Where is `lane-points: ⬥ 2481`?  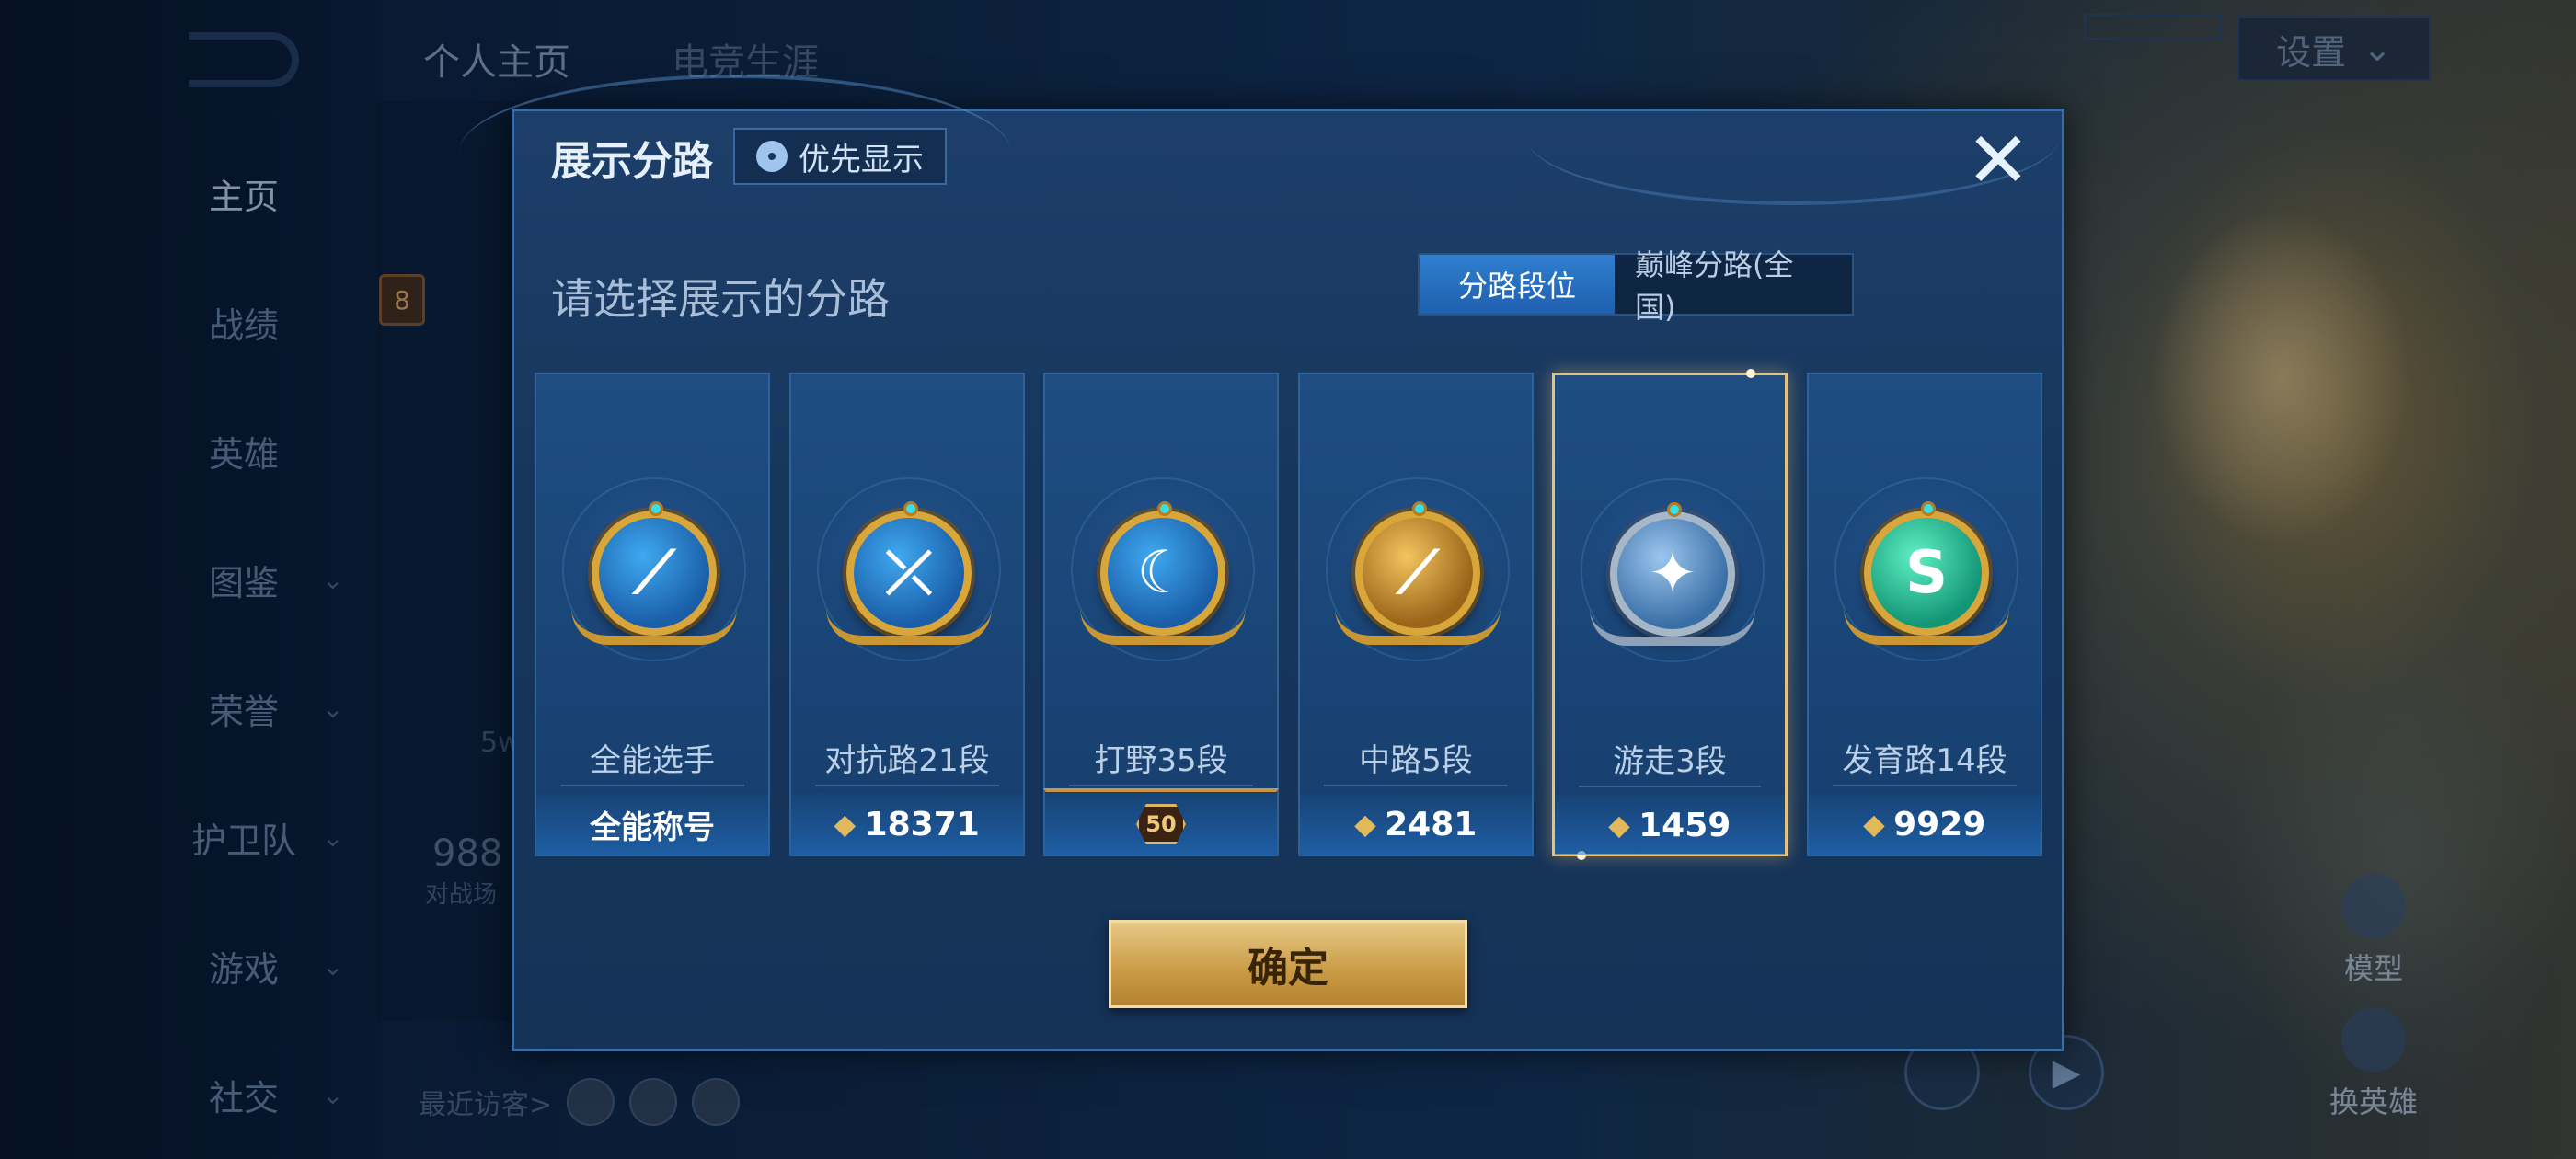
lane-points: ⬥ 2481 is located at coordinates (1416, 824).